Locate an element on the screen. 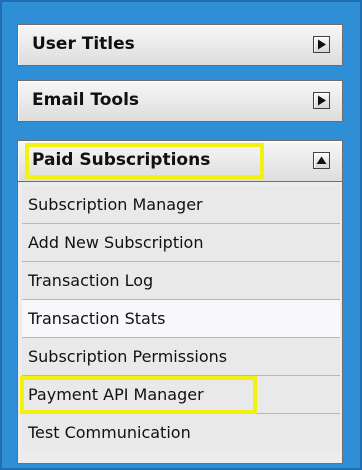  section-title-user-titles: User Titles is located at coordinates (83, 44).